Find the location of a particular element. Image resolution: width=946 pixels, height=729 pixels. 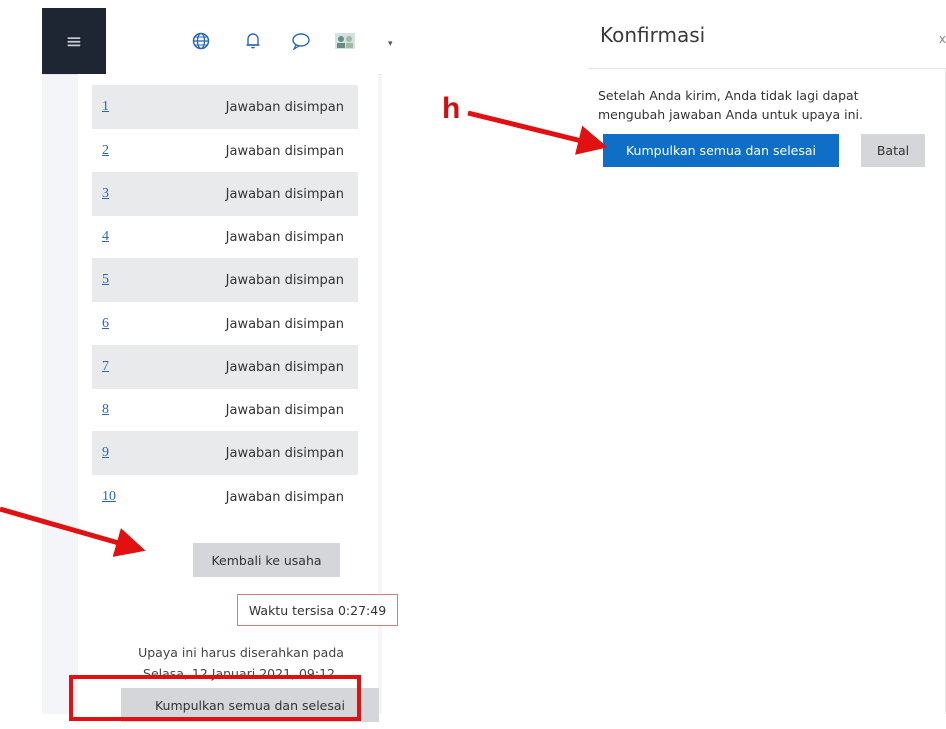

question-row: 9 Jawaban disimpan is located at coordinates (225, 453).